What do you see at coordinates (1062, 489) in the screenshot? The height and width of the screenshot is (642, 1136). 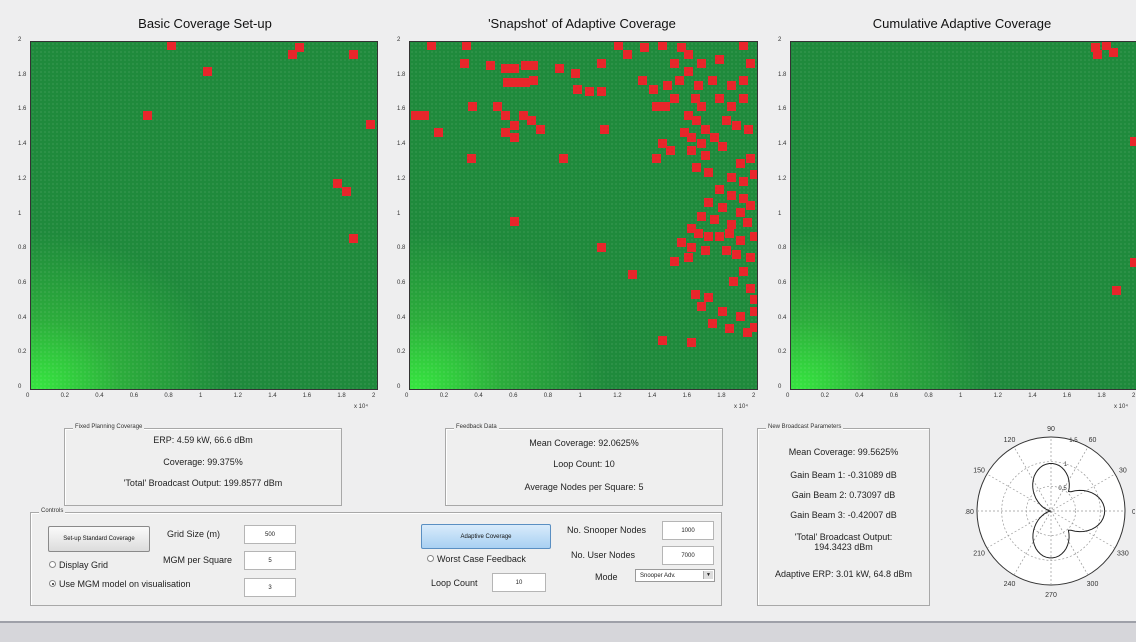 I see `polar-radius-label: 0.5` at bounding box center [1062, 489].